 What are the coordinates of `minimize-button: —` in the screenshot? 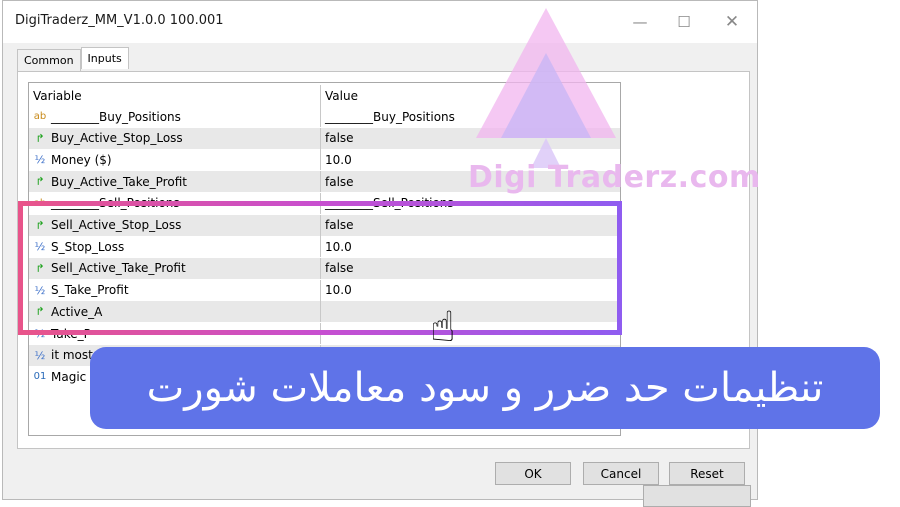 It's located at (640, 22).